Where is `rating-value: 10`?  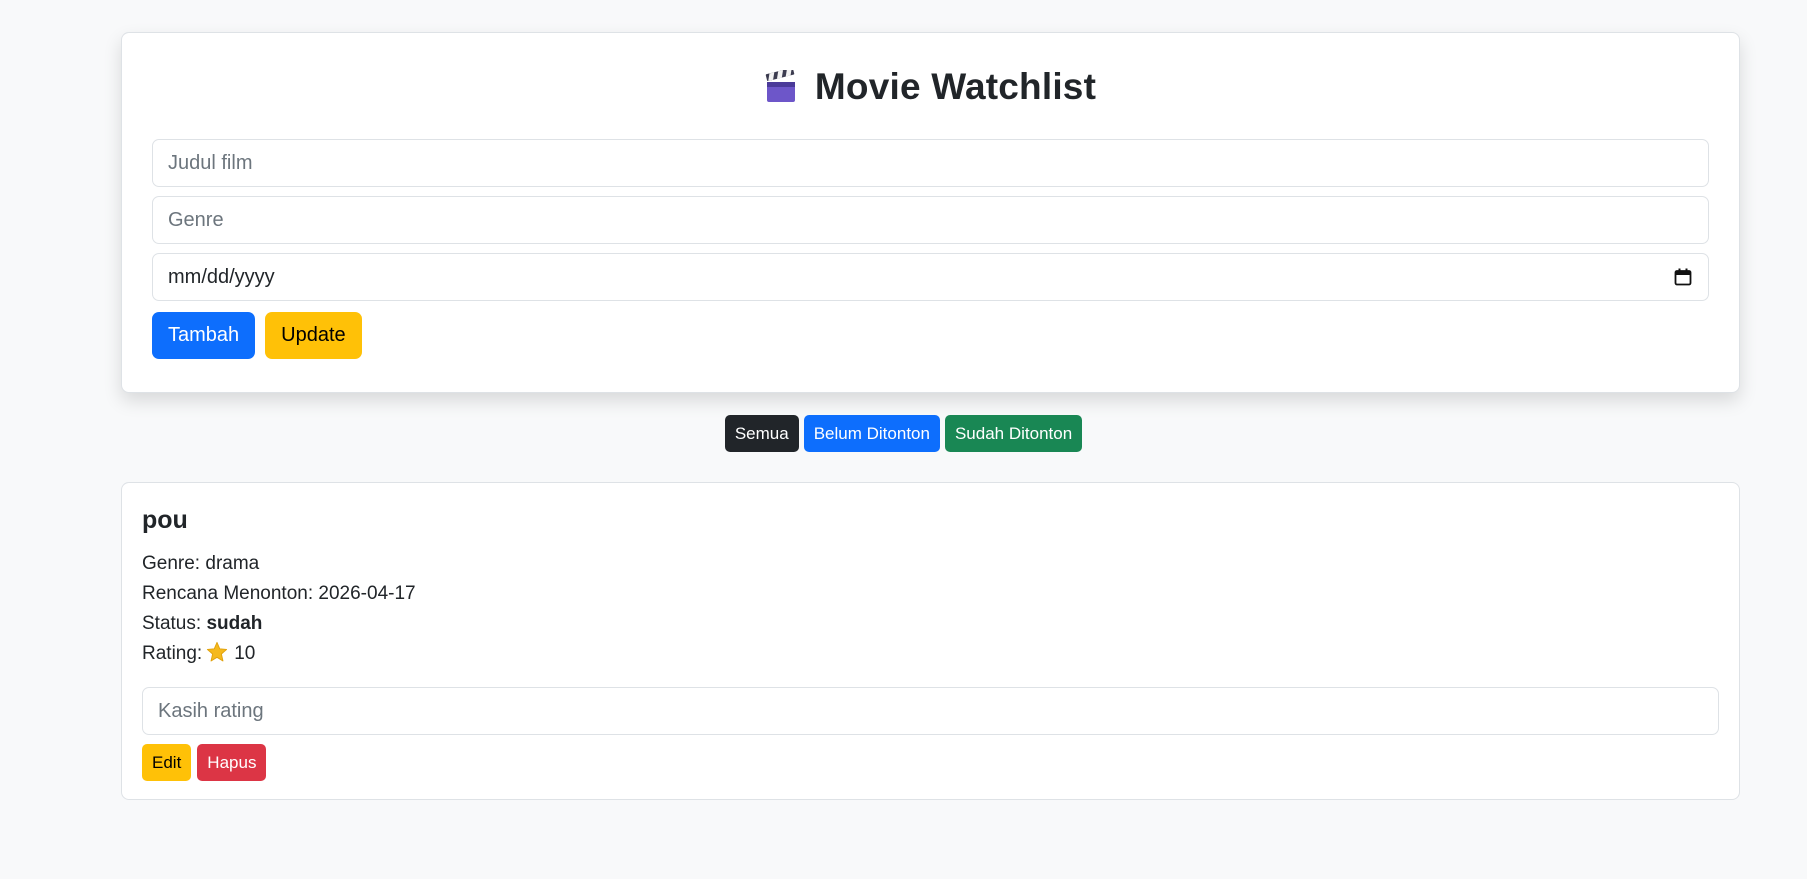 rating-value: 10 is located at coordinates (245, 653).